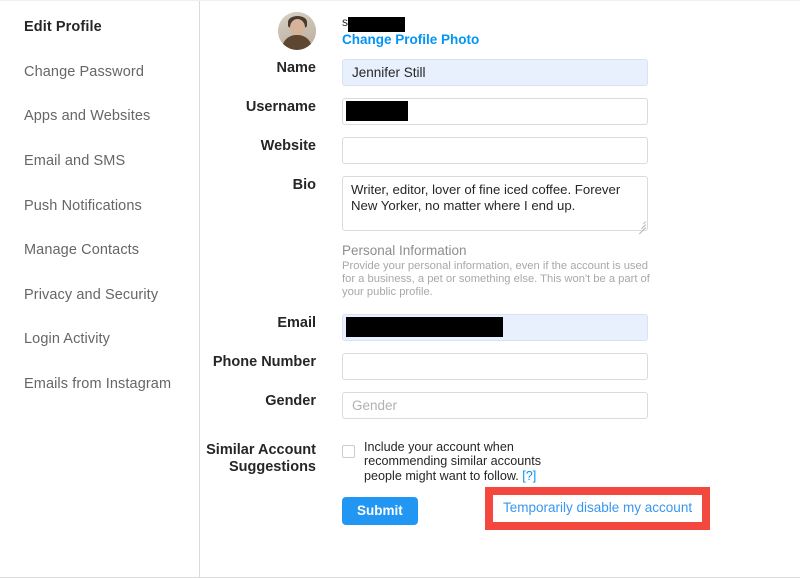 The width and height of the screenshot is (800, 578). Describe the element at coordinates (348, 451) in the screenshot. I see `similar-accounts-checkbox` at that location.